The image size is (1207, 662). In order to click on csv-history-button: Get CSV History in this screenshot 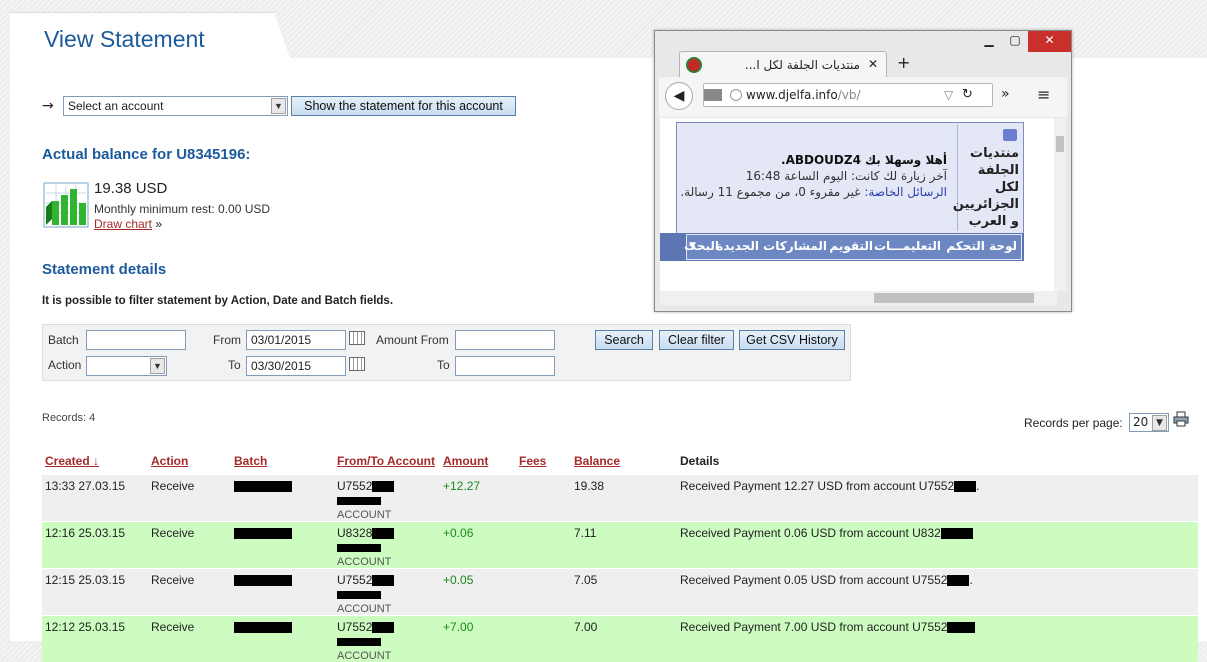, I will do `click(792, 340)`.